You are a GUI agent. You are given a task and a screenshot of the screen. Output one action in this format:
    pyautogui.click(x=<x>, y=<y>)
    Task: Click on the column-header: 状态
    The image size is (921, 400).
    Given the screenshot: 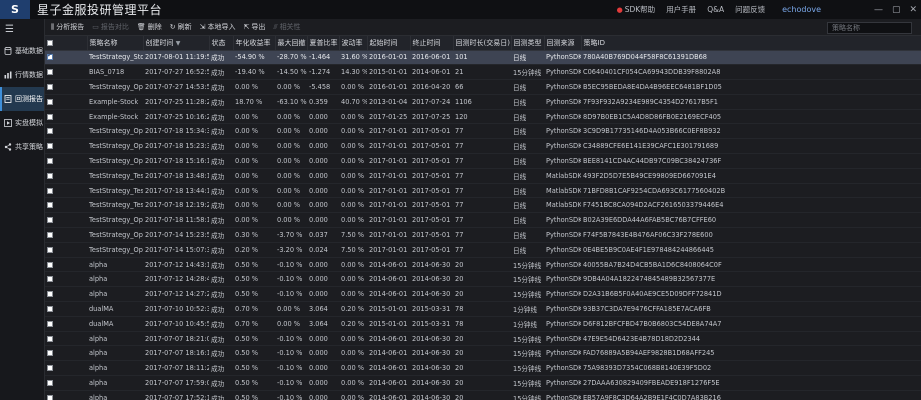 What is the action you would take?
    pyautogui.click(x=221, y=43)
    